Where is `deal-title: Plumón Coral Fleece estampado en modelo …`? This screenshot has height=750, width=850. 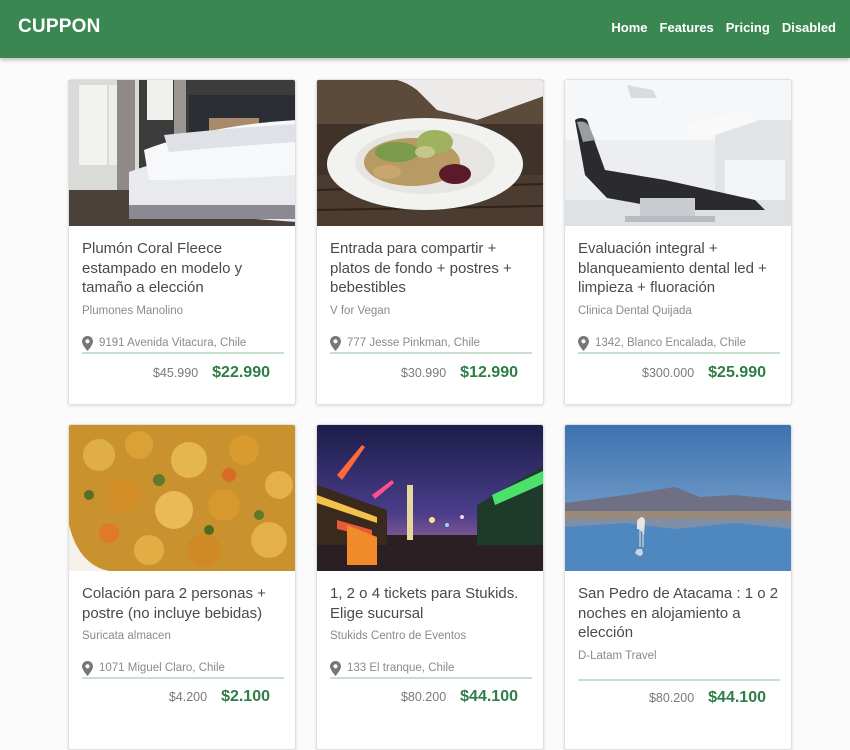 deal-title: Plumón Coral Fleece estampado en modelo … is located at coordinates (184, 268).